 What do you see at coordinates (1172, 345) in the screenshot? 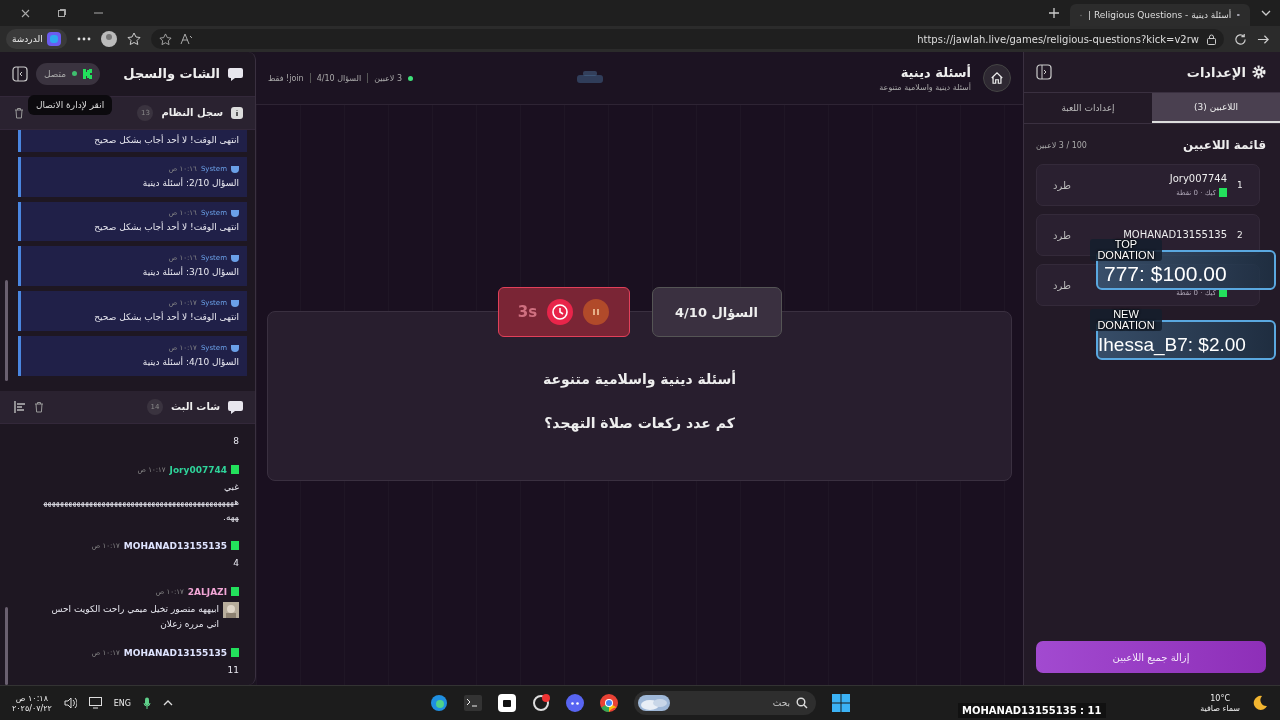
I see `donation-value: Ihessa_B7: $2.00` at bounding box center [1172, 345].